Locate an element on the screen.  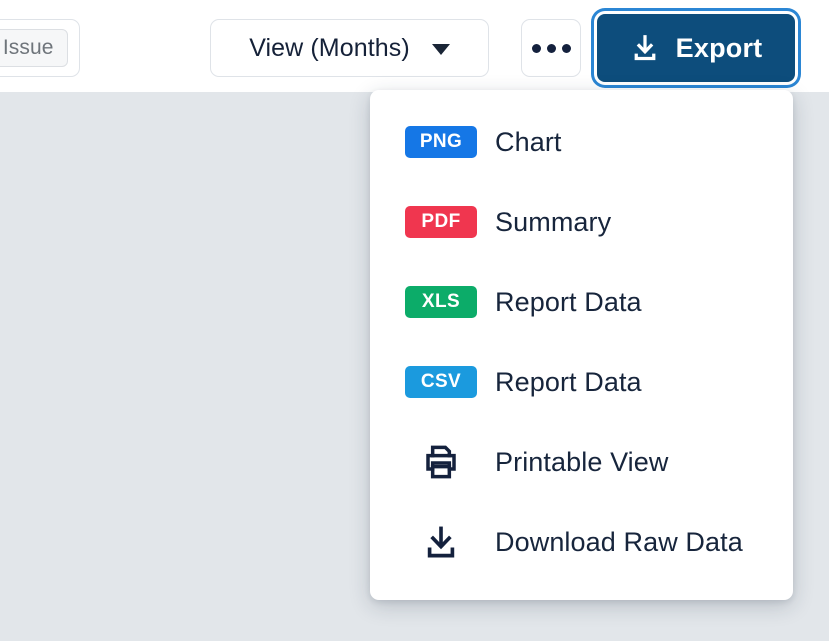
more-options-button is located at coordinates (551, 48).